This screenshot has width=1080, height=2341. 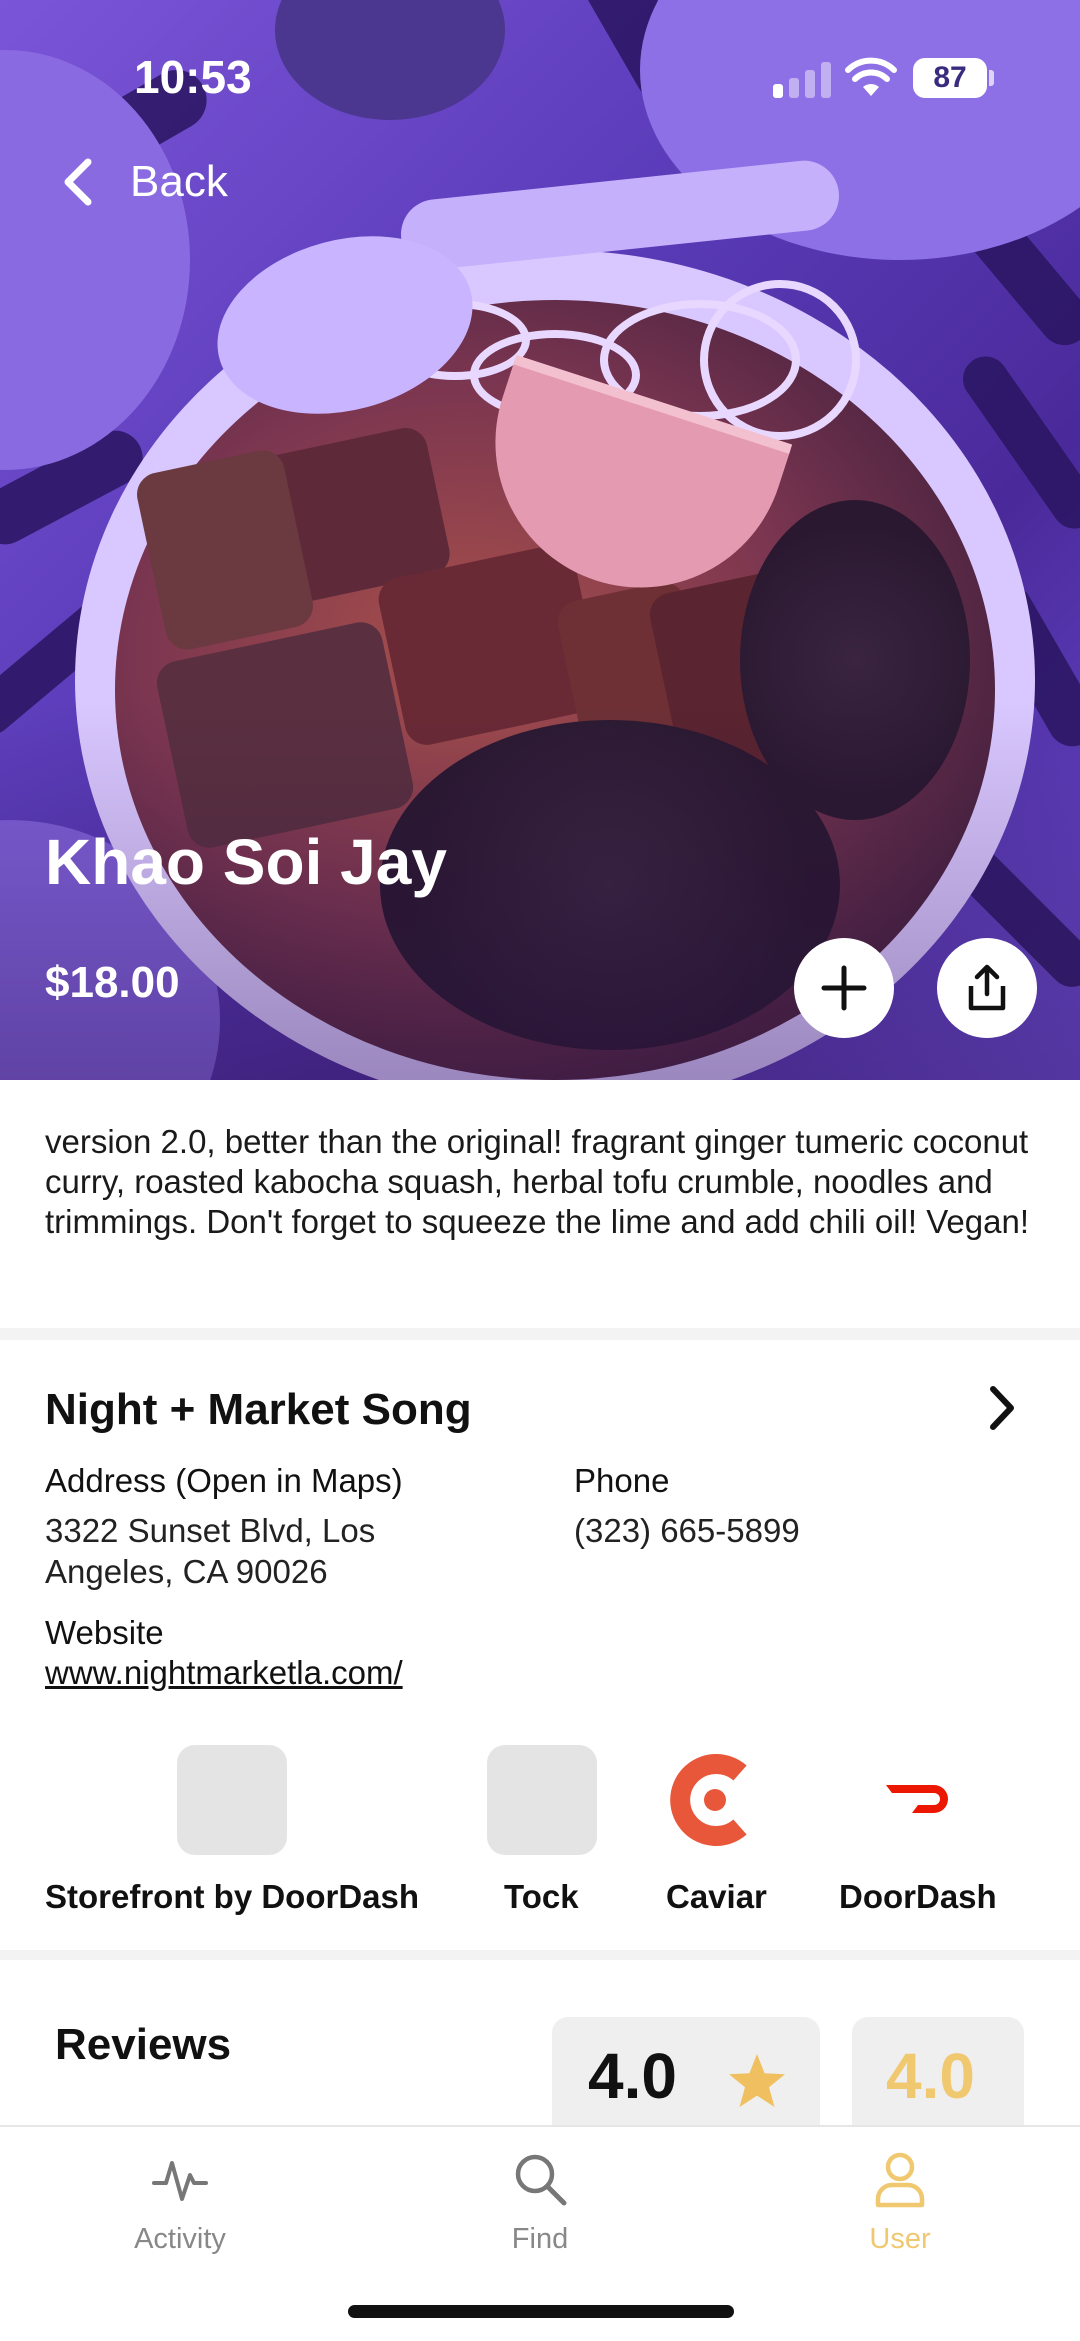 I want to click on storefront-service-button, so click(x=232, y=1800).